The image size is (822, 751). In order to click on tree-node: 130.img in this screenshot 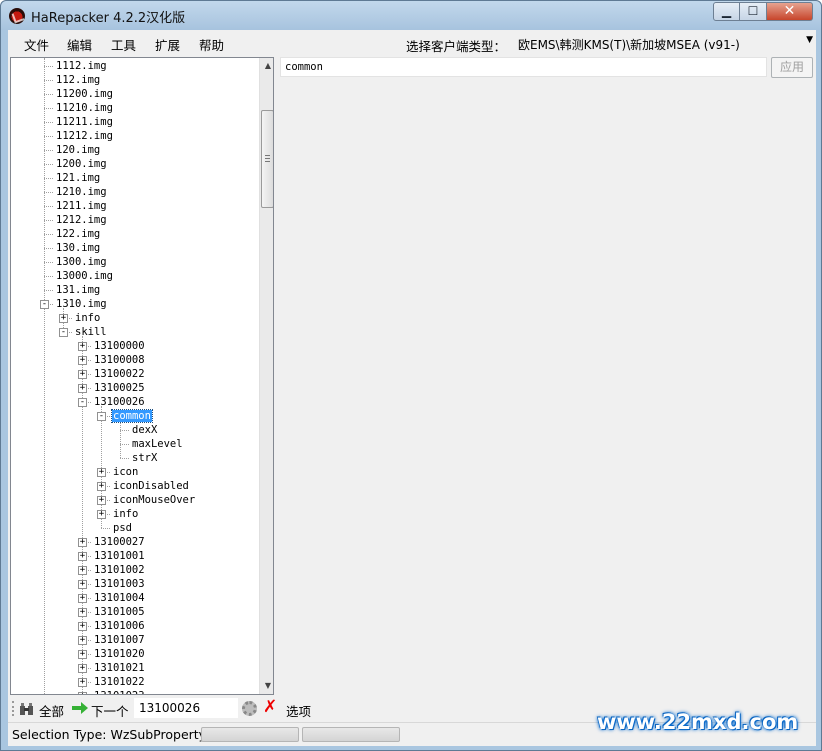, I will do `click(78, 248)`.